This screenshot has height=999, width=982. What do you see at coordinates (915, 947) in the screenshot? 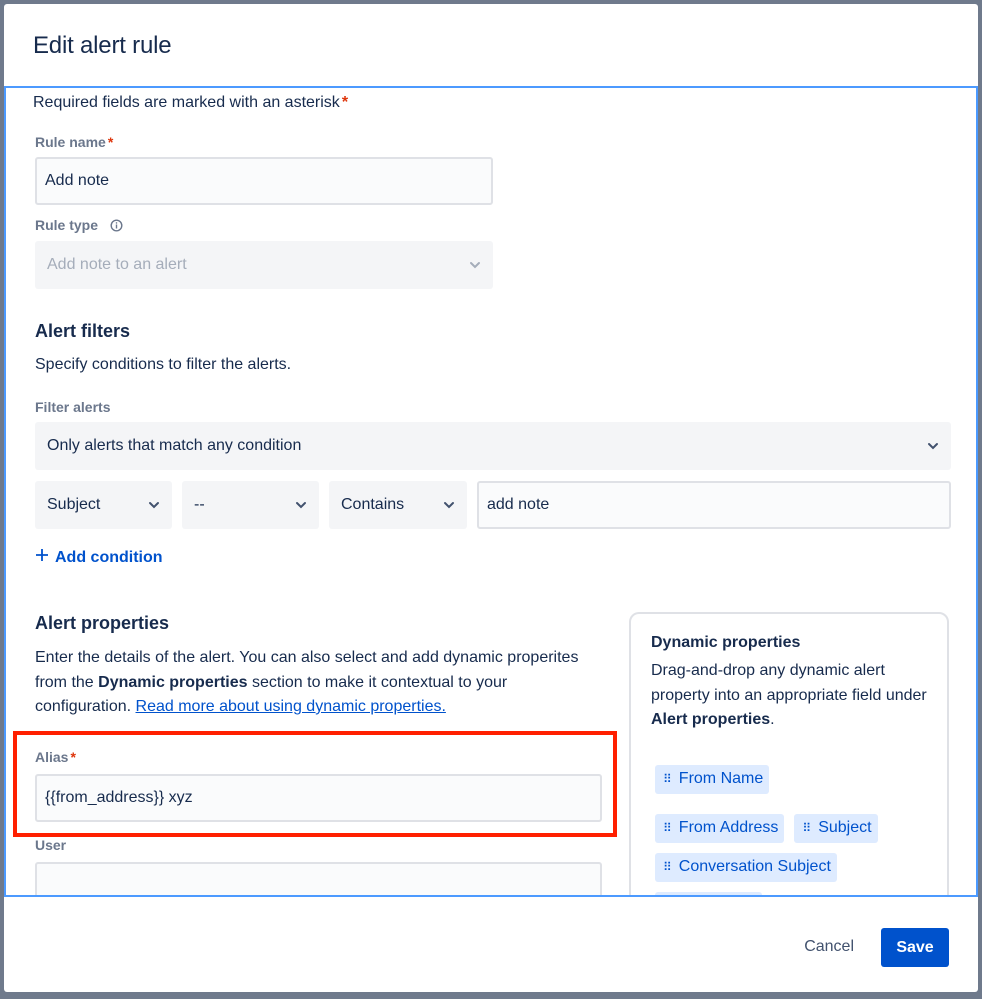
I see `save-button: Save` at bounding box center [915, 947].